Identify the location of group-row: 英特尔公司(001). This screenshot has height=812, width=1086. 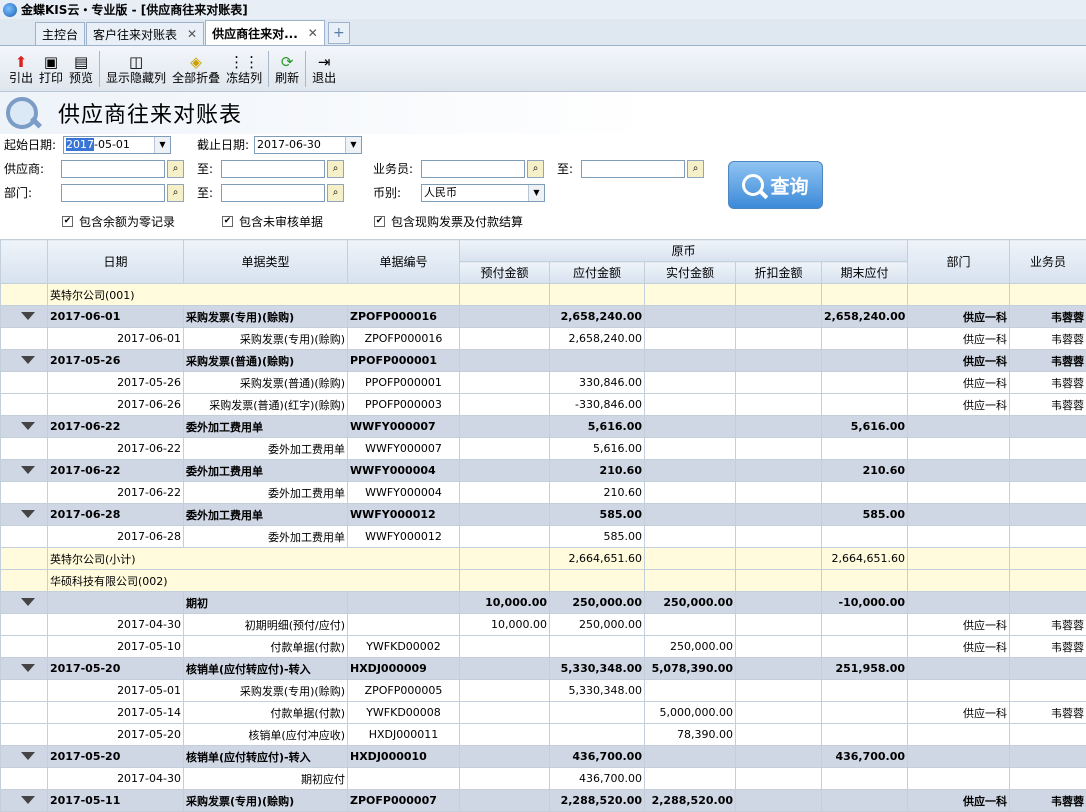
(543, 295).